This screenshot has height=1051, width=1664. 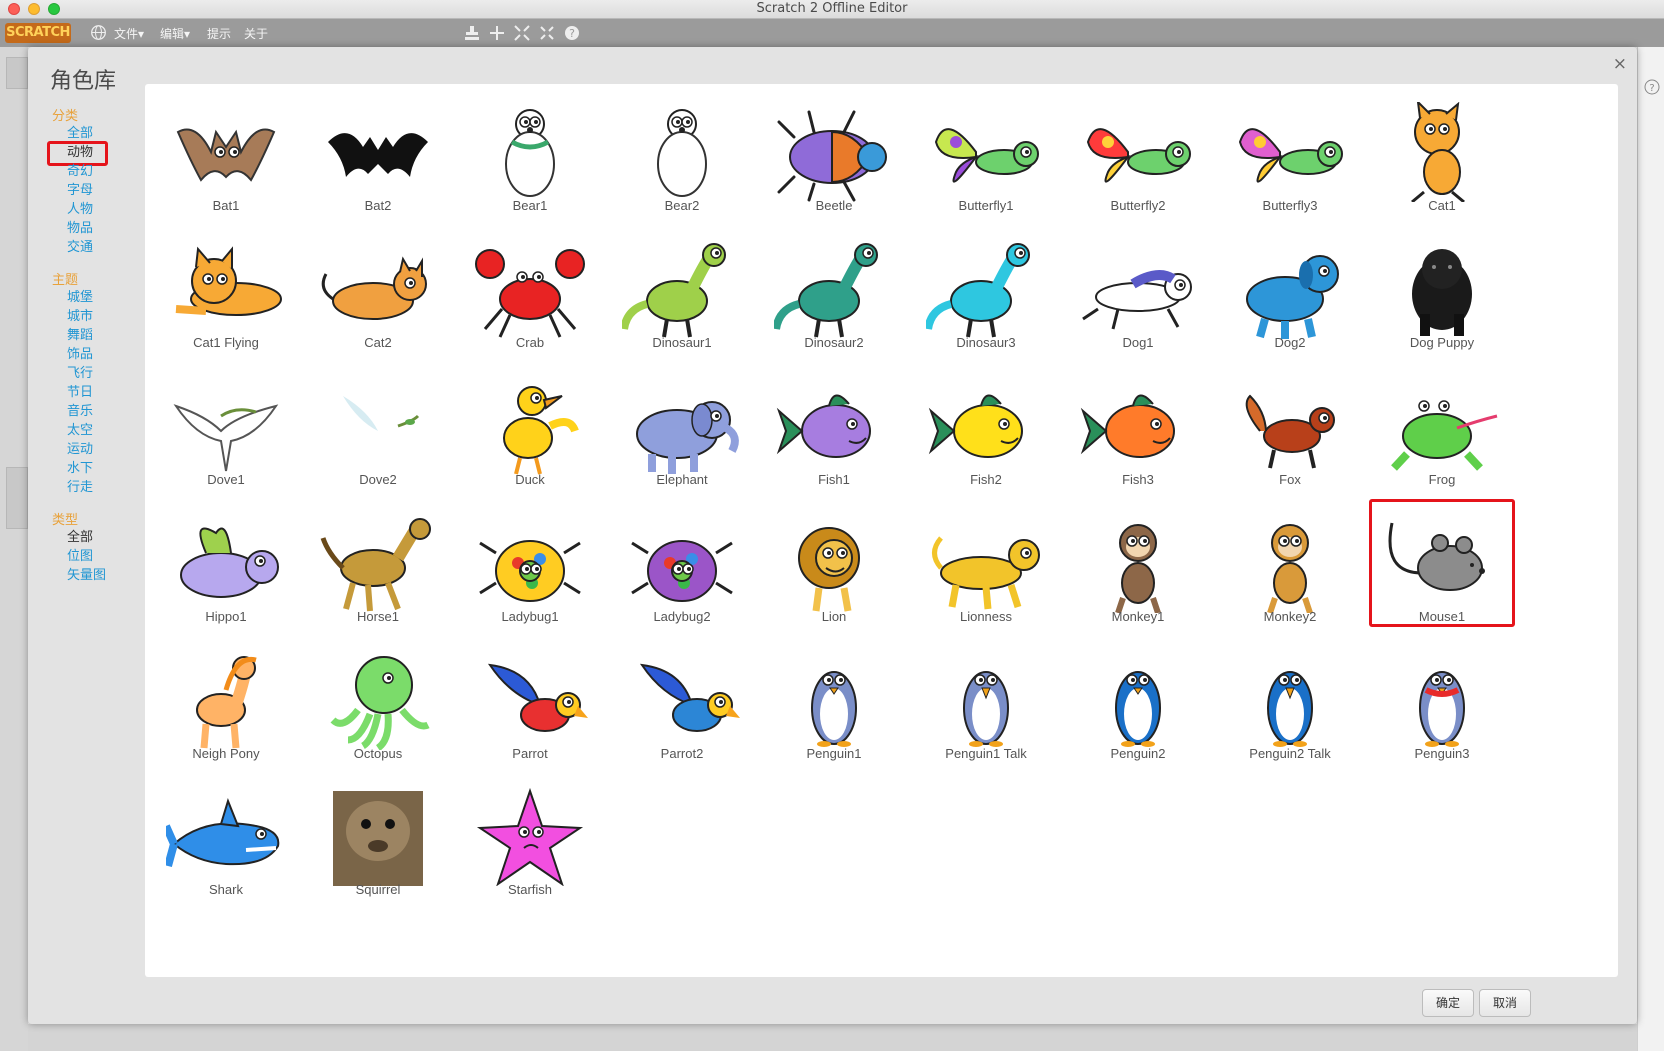 What do you see at coordinates (226, 163) in the screenshot?
I see `sprite-tile: Bat1` at bounding box center [226, 163].